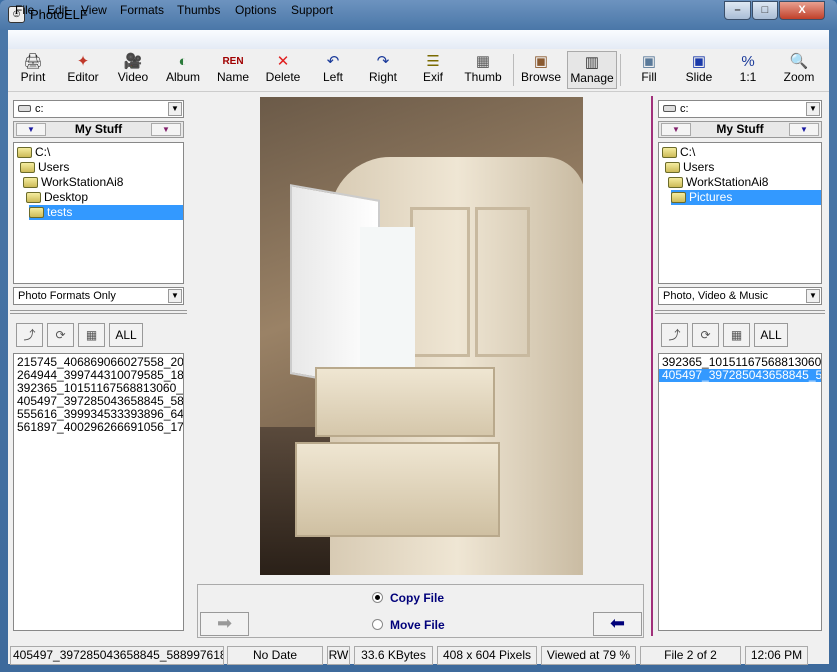  I want to click on photo-drawer, so click(405, 402).